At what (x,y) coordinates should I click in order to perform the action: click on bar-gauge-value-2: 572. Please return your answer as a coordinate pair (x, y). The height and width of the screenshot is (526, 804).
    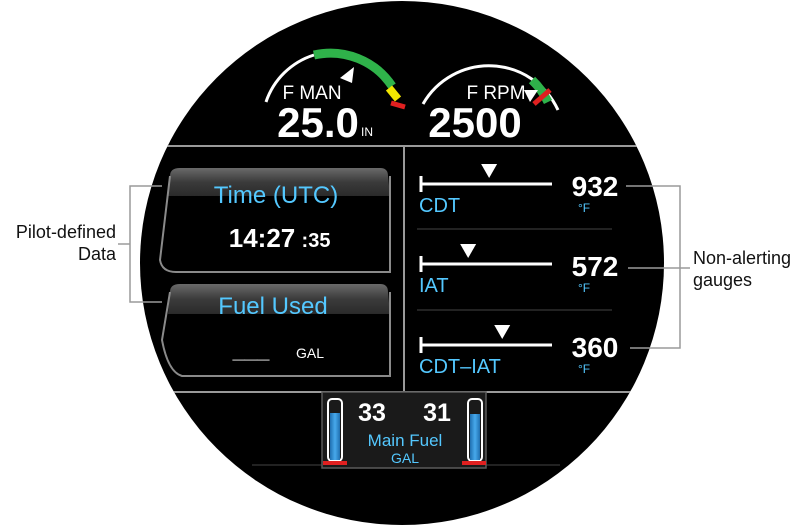
    Looking at the image, I should click on (595, 266).